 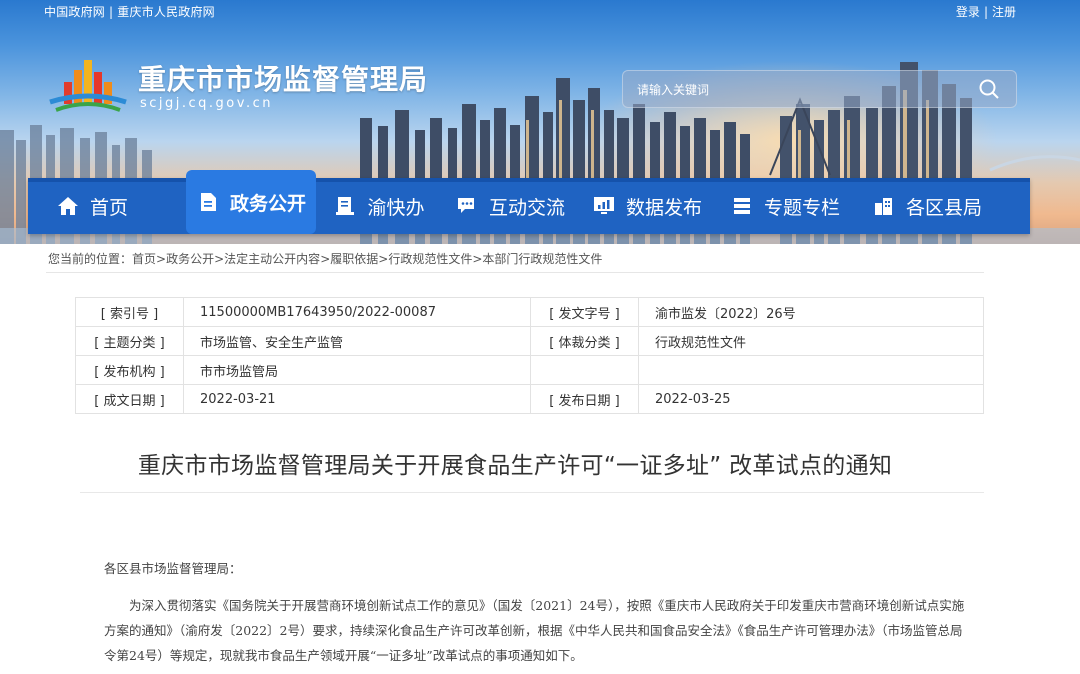 What do you see at coordinates (129, 341) in the screenshot?
I see `topic-label: [ 主题分类 ]` at bounding box center [129, 341].